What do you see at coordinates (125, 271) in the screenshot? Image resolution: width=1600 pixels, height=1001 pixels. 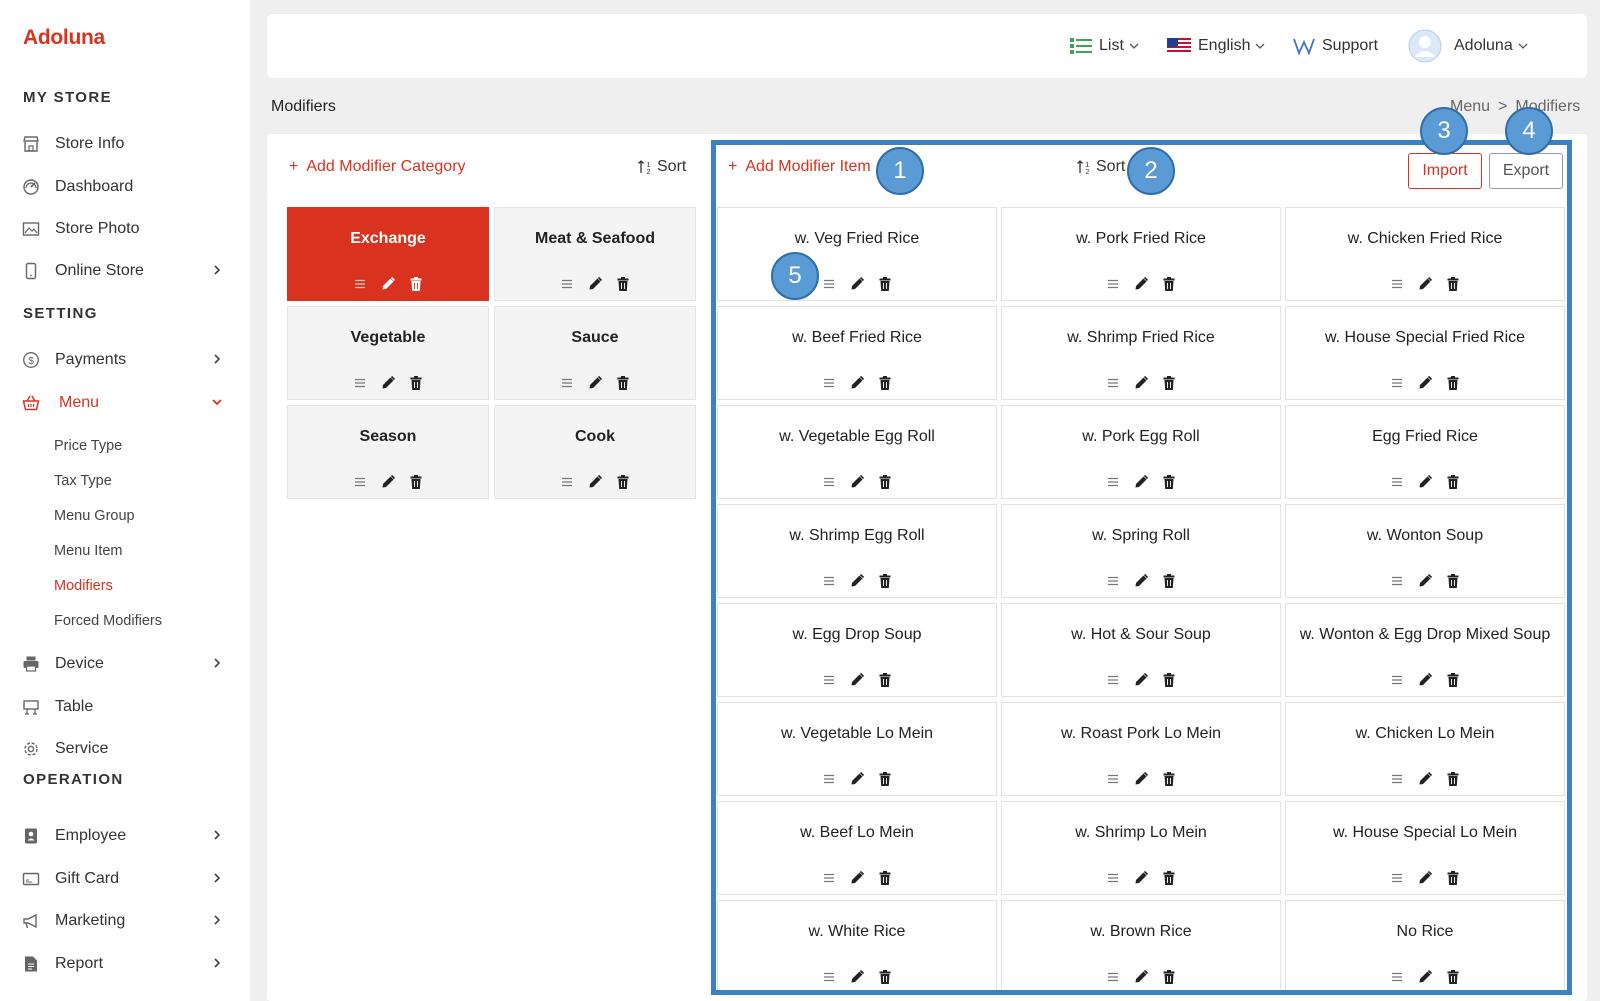 I see `sidebar-item-online-store: Online Store` at bounding box center [125, 271].